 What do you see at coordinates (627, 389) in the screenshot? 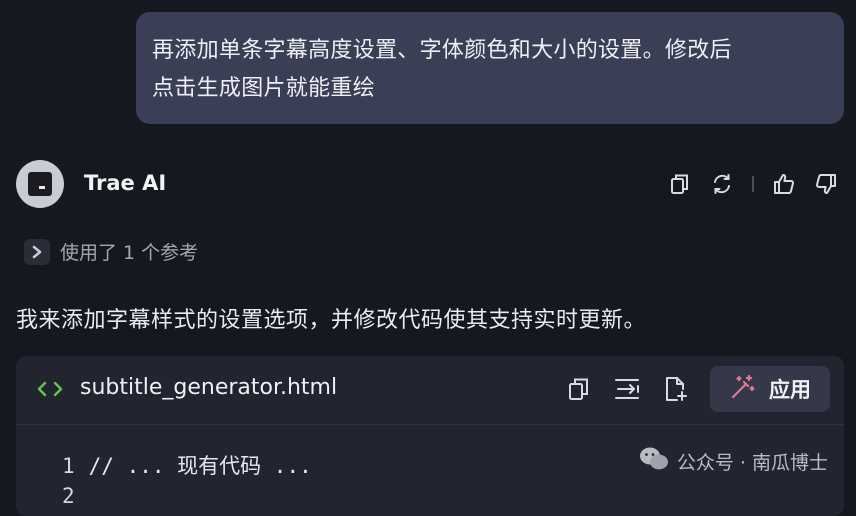
I see `insert-icon` at bounding box center [627, 389].